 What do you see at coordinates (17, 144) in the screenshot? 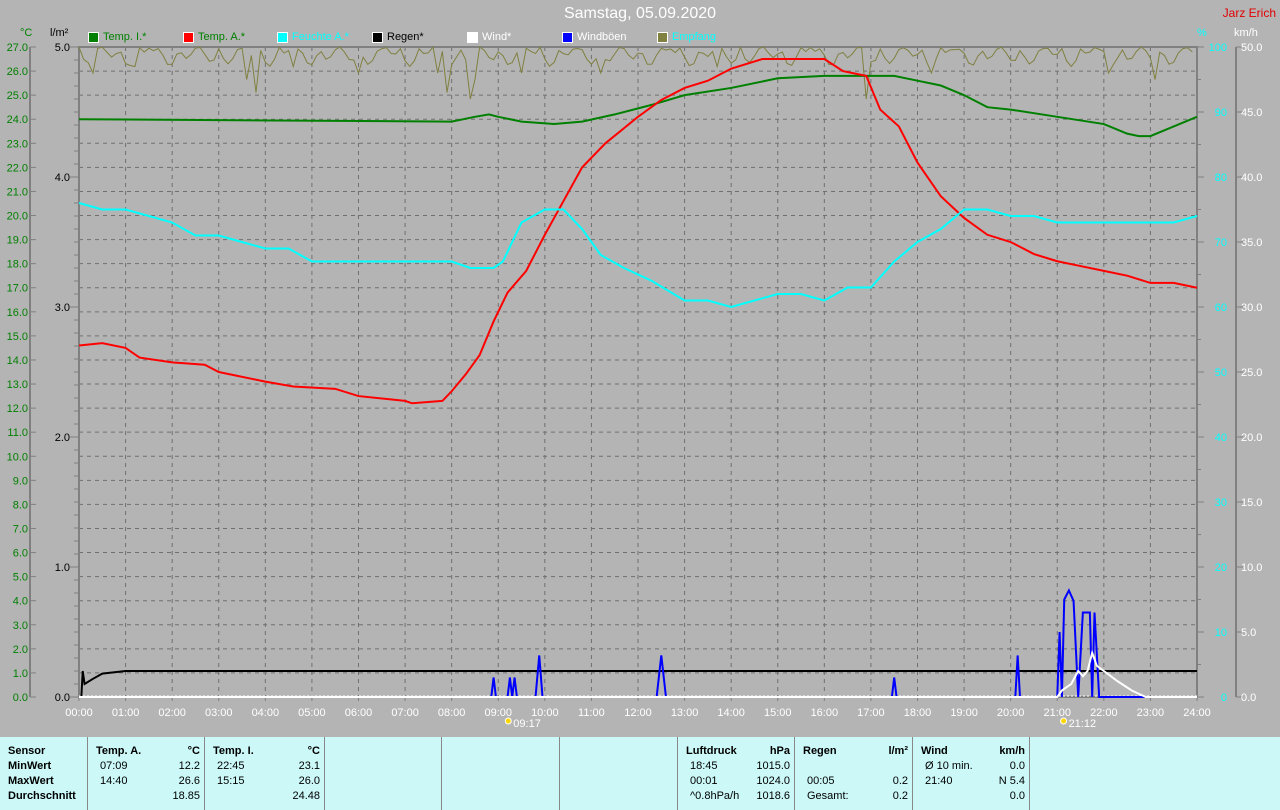
I see `temp-tick-label: 23.0` at bounding box center [17, 144].